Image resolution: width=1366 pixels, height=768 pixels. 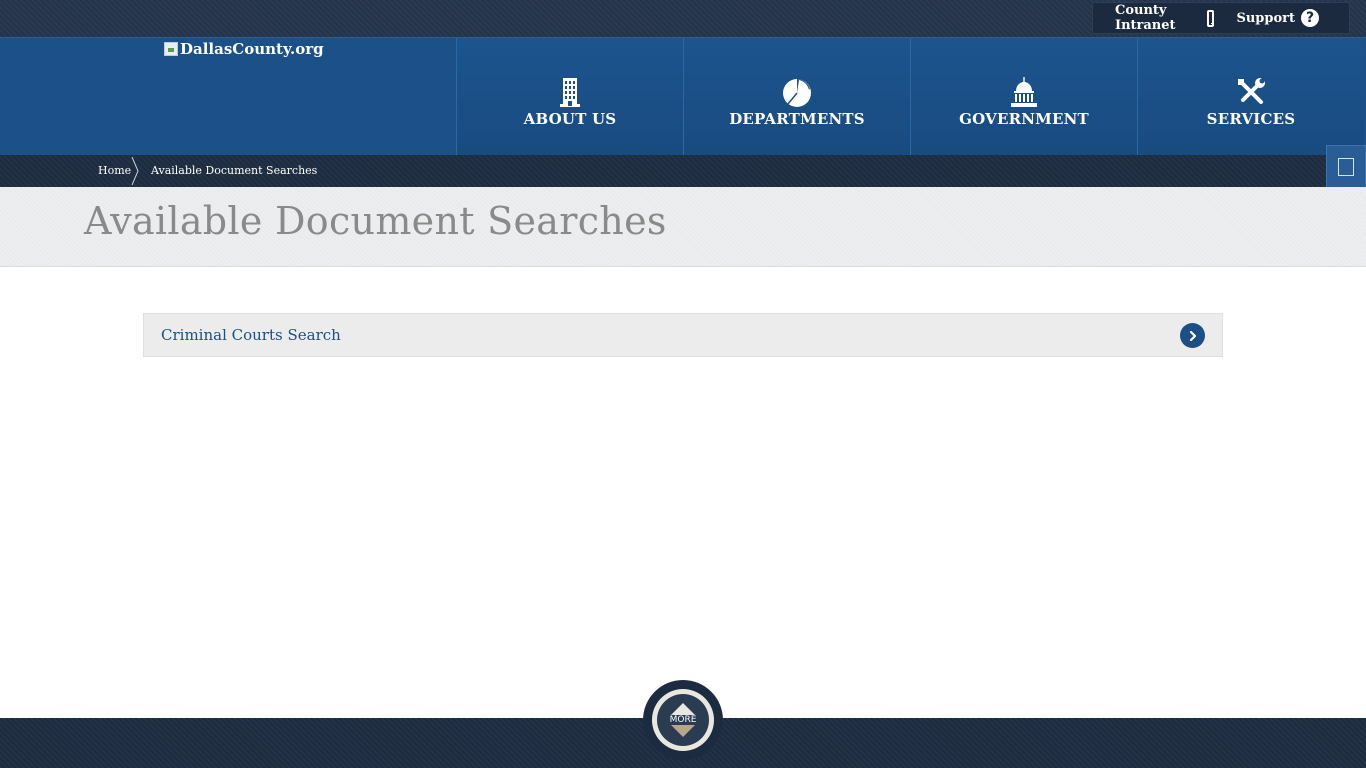 I want to click on county-intranet-link: County Intranet, so click(x=1165, y=18).